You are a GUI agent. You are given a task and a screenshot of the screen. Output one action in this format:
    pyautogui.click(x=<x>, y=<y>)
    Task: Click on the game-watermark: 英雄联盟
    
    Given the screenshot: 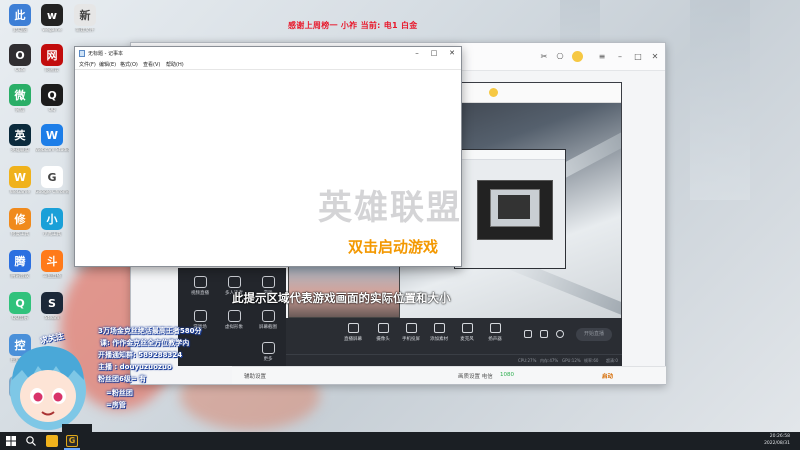 What is the action you would take?
    pyautogui.click(x=390, y=208)
    